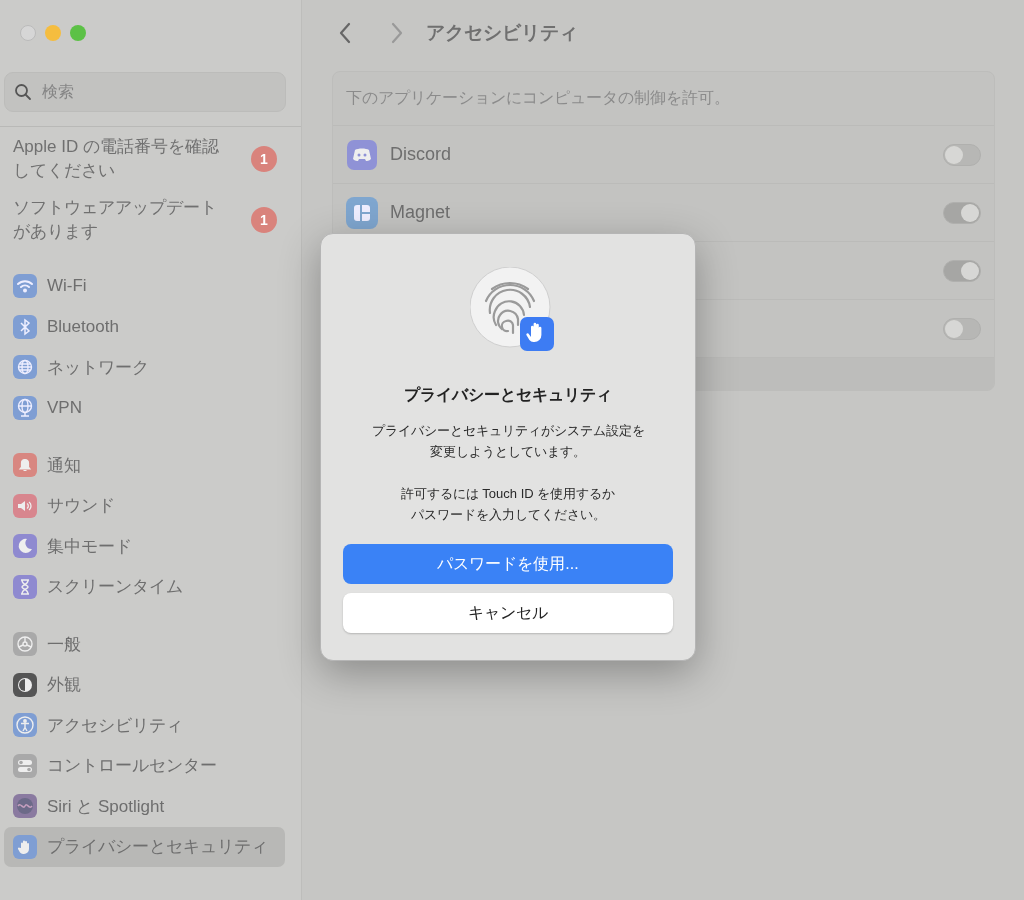 The width and height of the screenshot is (1024, 900). What do you see at coordinates (144, 586) in the screenshot?
I see `sidebar-item: スクリーンタイム` at bounding box center [144, 586].